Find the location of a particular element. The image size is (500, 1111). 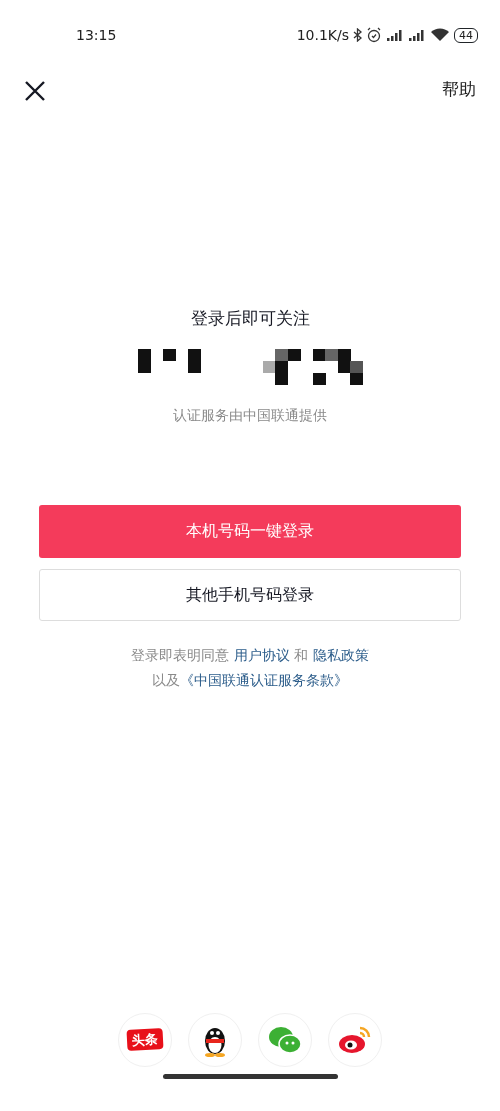

agreement-link: 用户协议 is located at coordinates (261, 654).